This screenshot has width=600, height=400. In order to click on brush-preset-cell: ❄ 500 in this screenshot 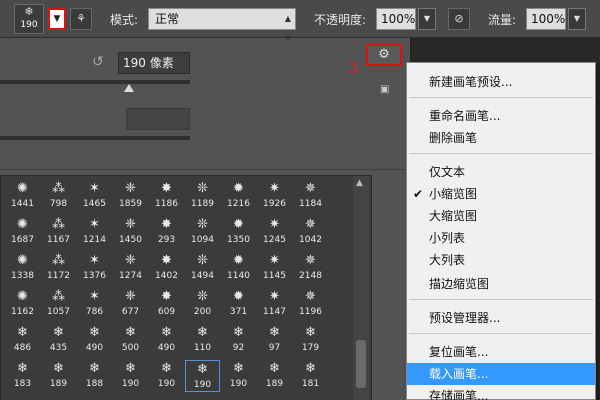, I will do `click(130, 340)`.